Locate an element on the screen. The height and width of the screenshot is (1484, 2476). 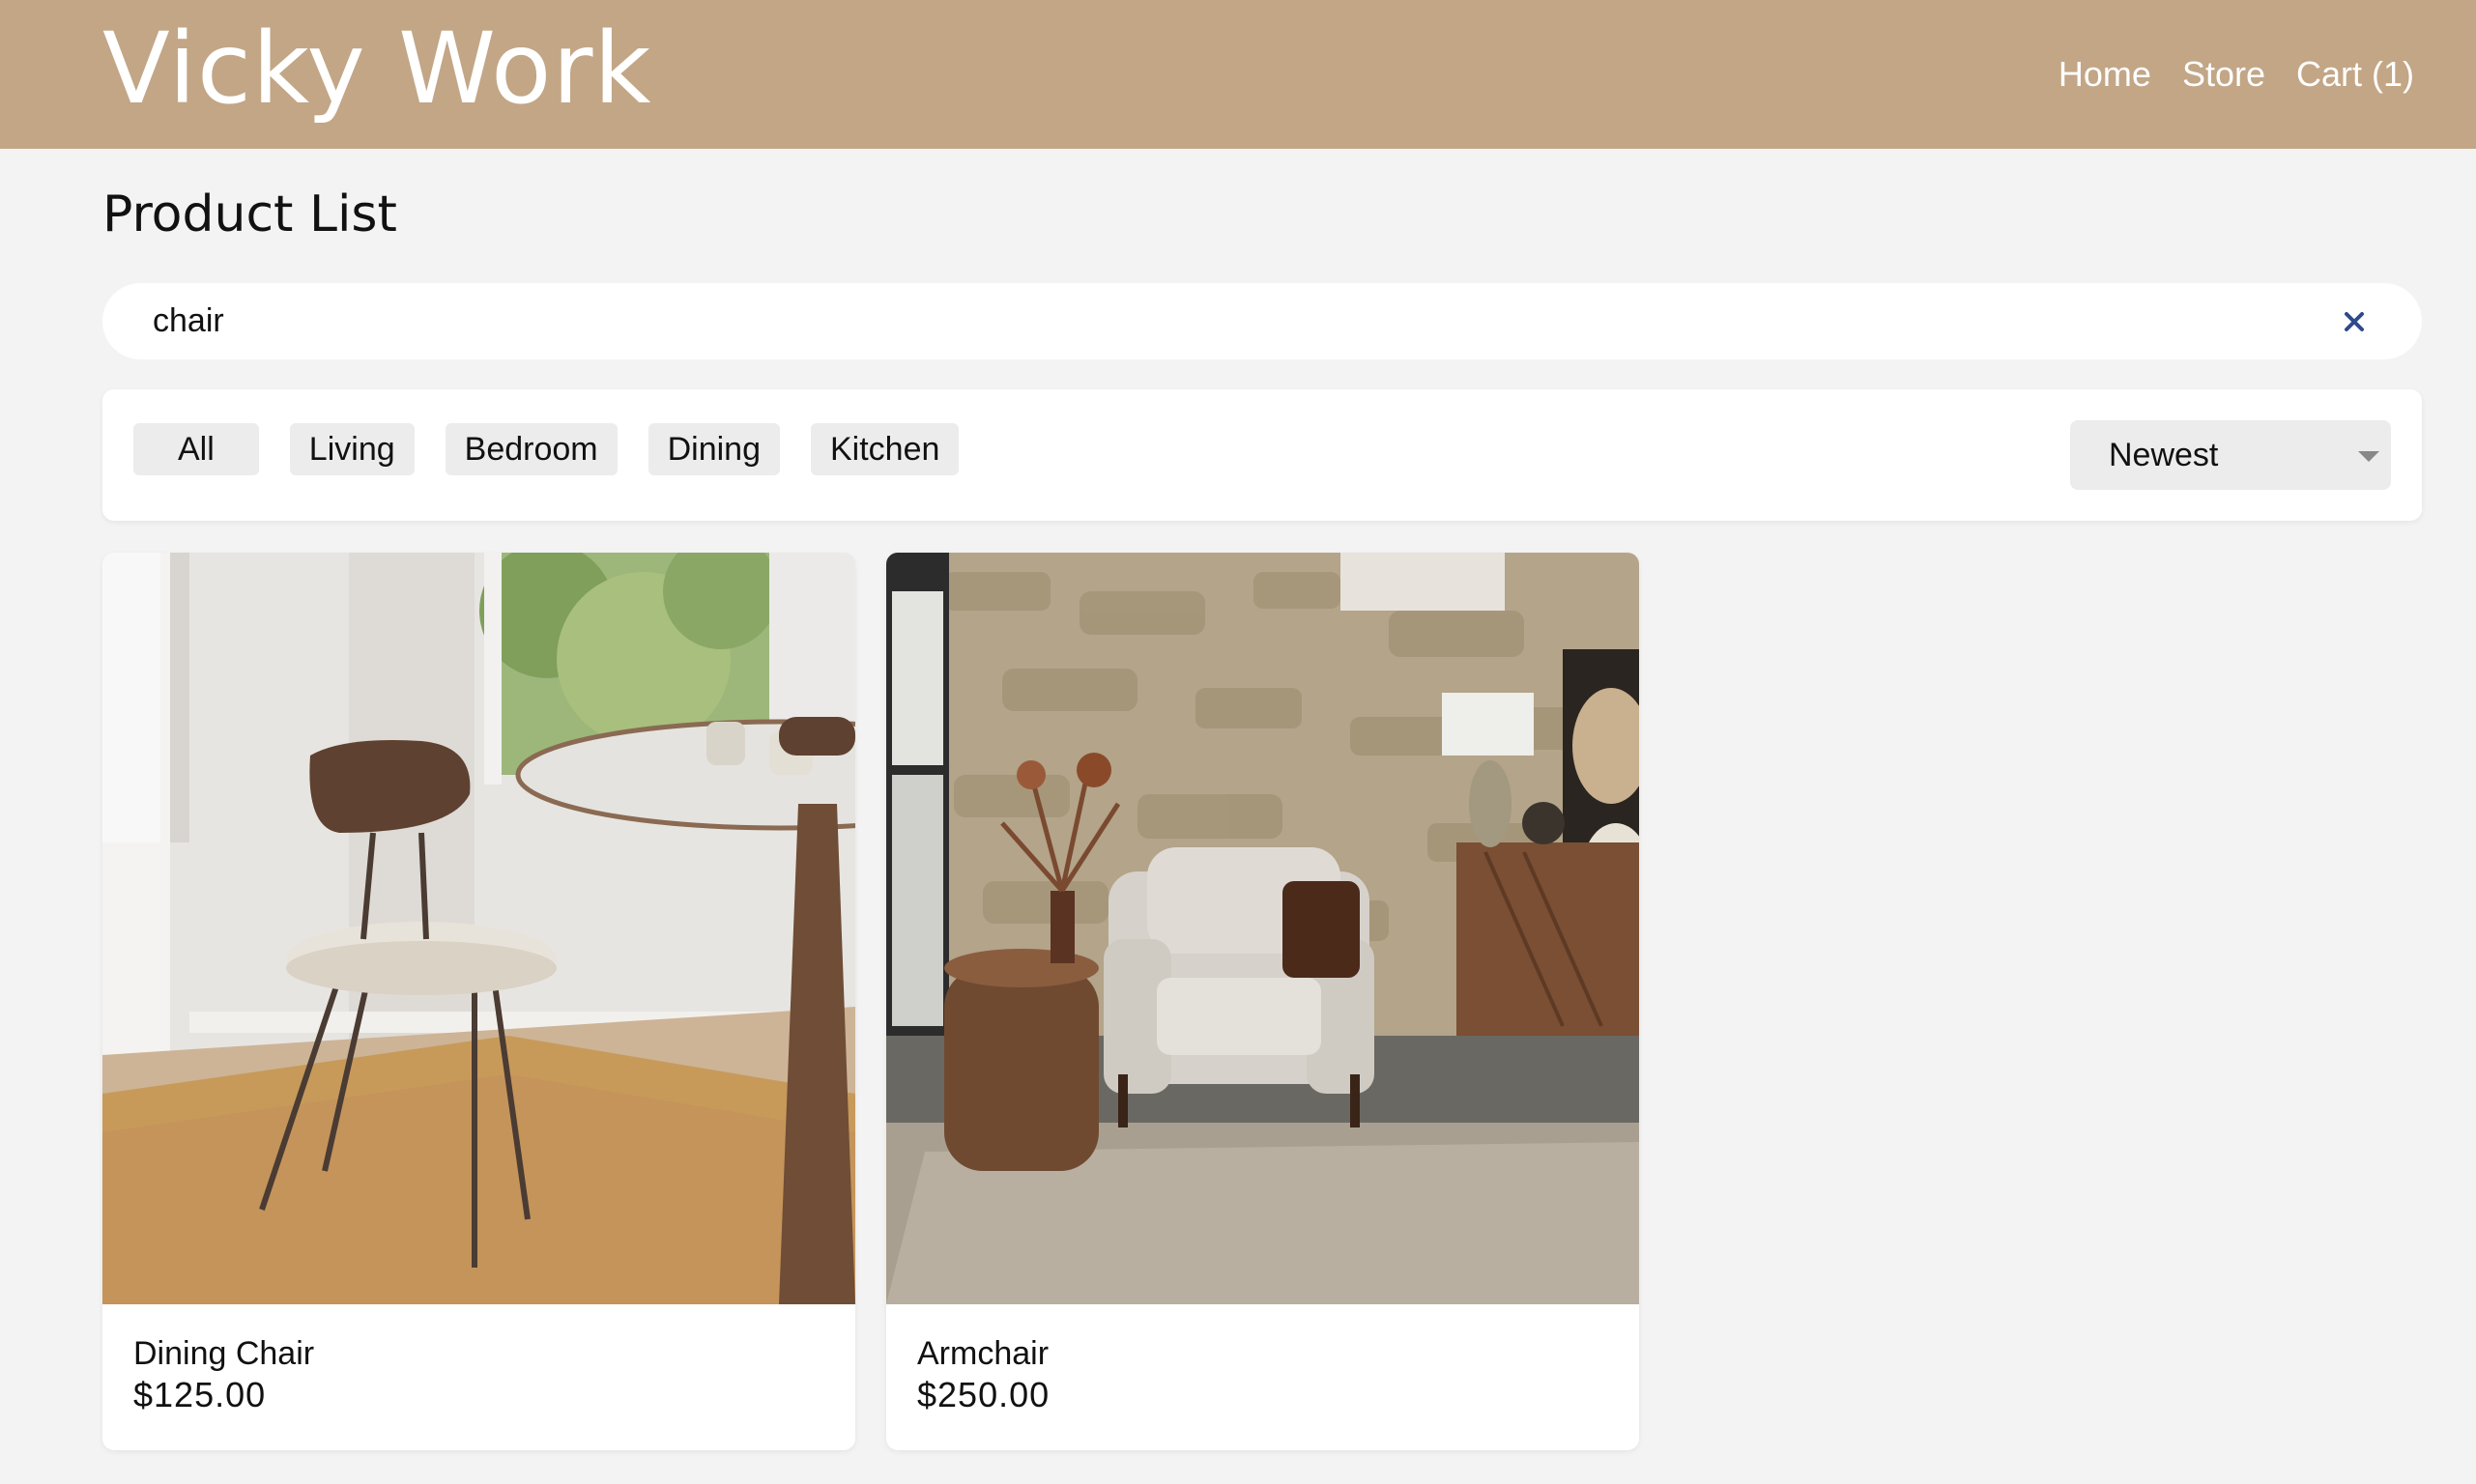
clear-search-button is located at coordinates (2354, 321).